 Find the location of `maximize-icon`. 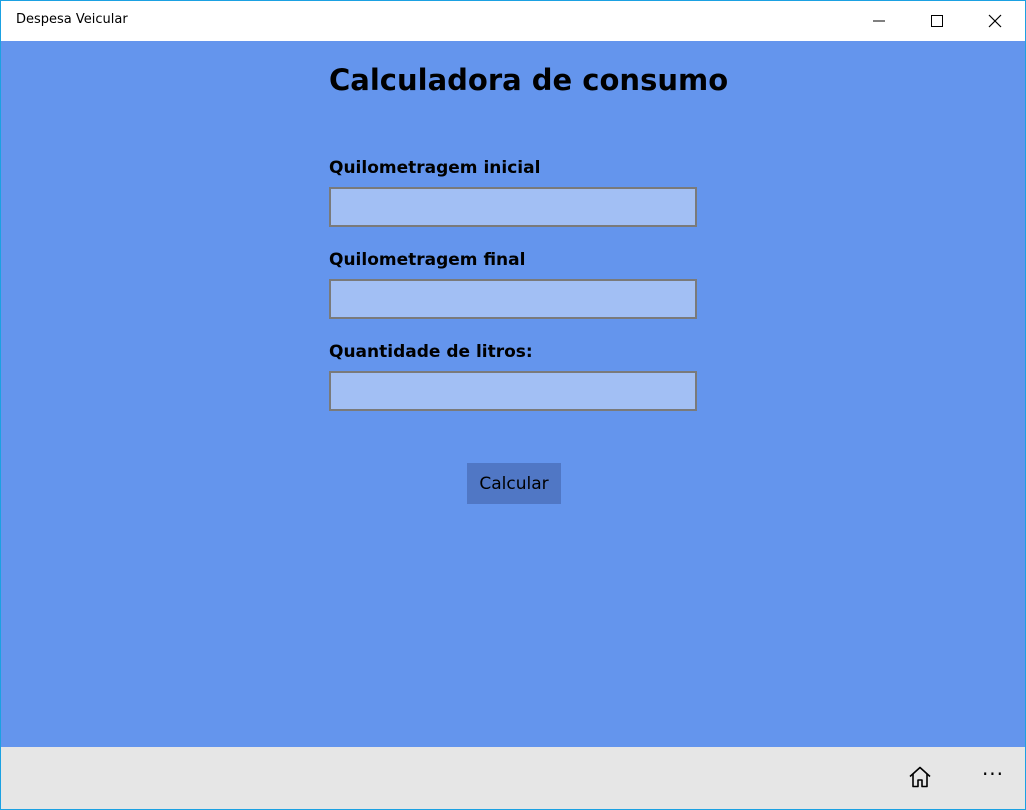

maximize-icon is located at coordinates (937, 21).